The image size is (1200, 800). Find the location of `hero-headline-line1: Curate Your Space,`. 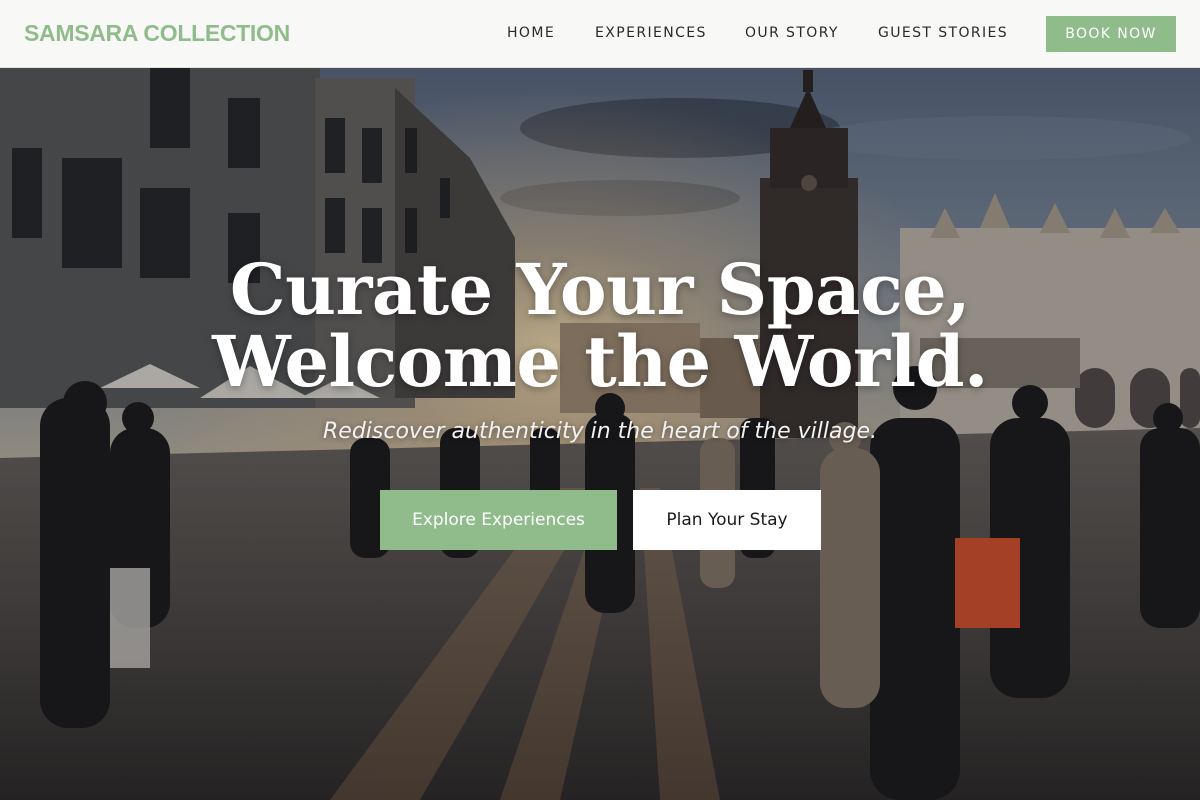

hero-headline-line1: Curate Your Space, is located at coordinates (600, 289).